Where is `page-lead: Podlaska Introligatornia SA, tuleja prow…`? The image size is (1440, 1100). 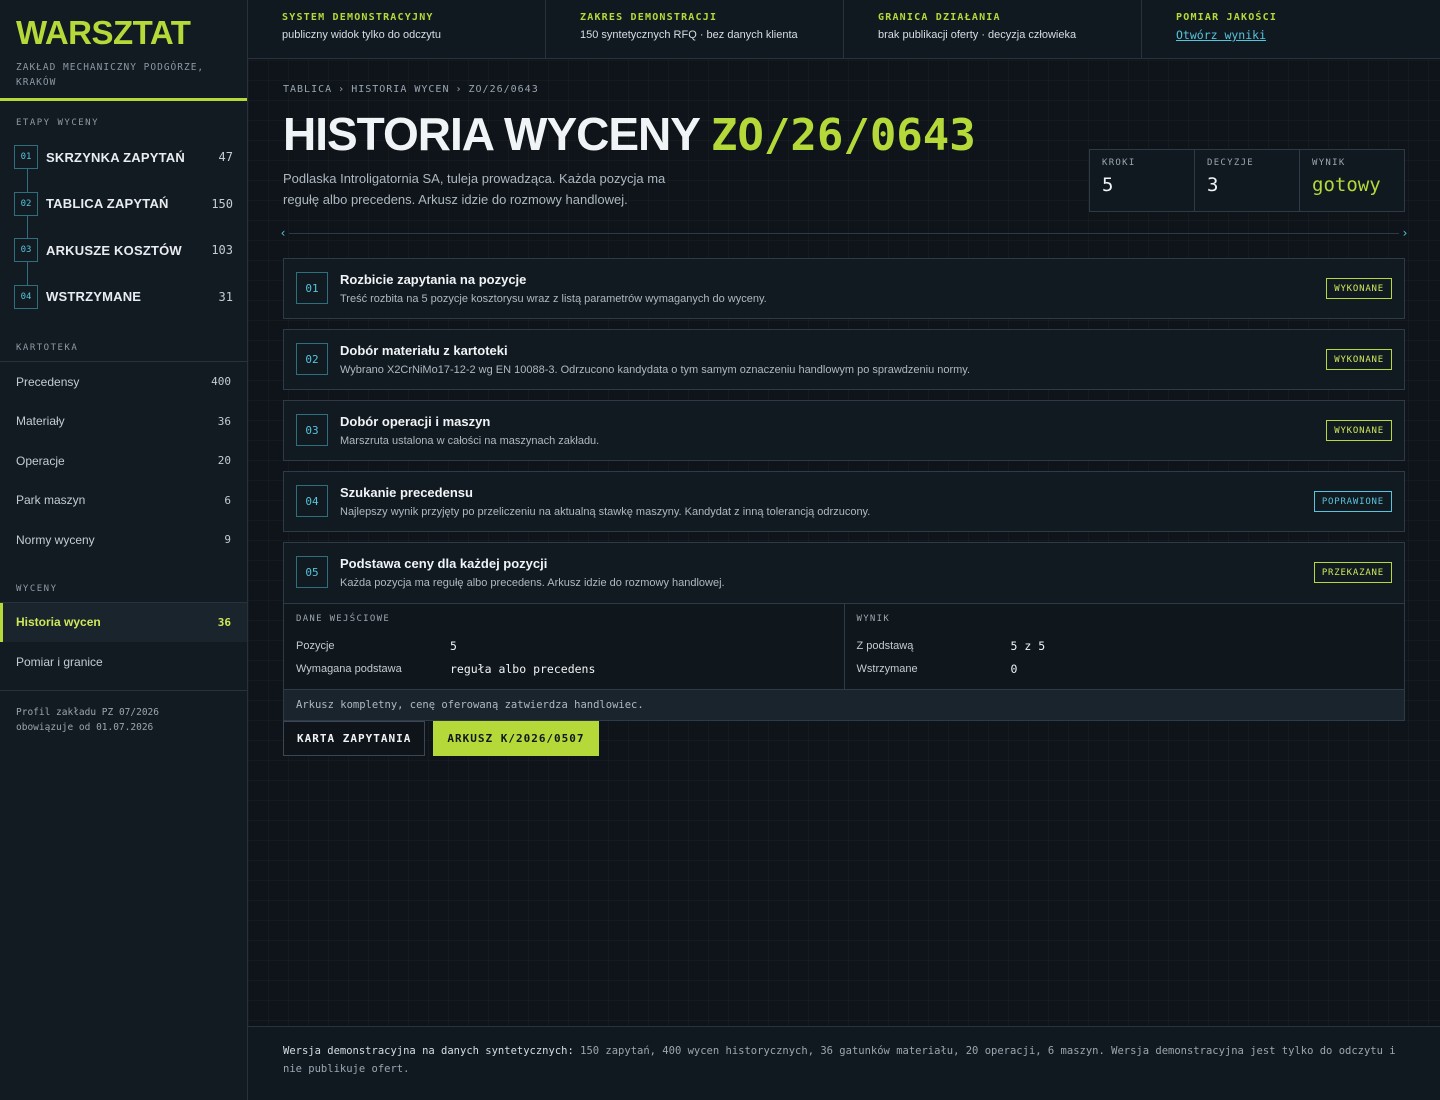 page-lead: Podlaska Introligatornia SA, tuleja prow… is located at coordinates (474, 189).